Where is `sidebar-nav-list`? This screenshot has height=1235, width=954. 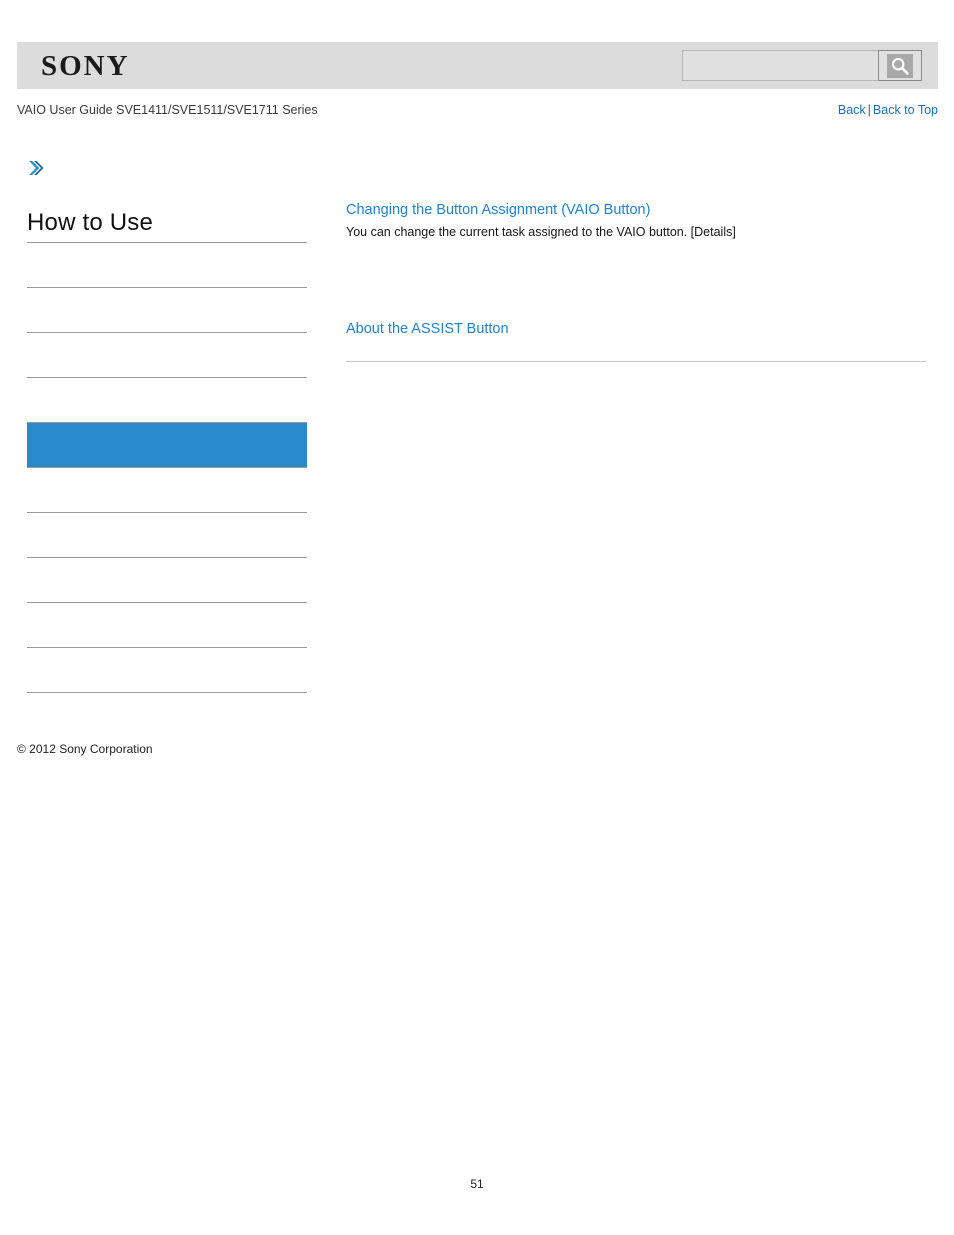
sidebar-nav-list is located at coordinates (167, 468).